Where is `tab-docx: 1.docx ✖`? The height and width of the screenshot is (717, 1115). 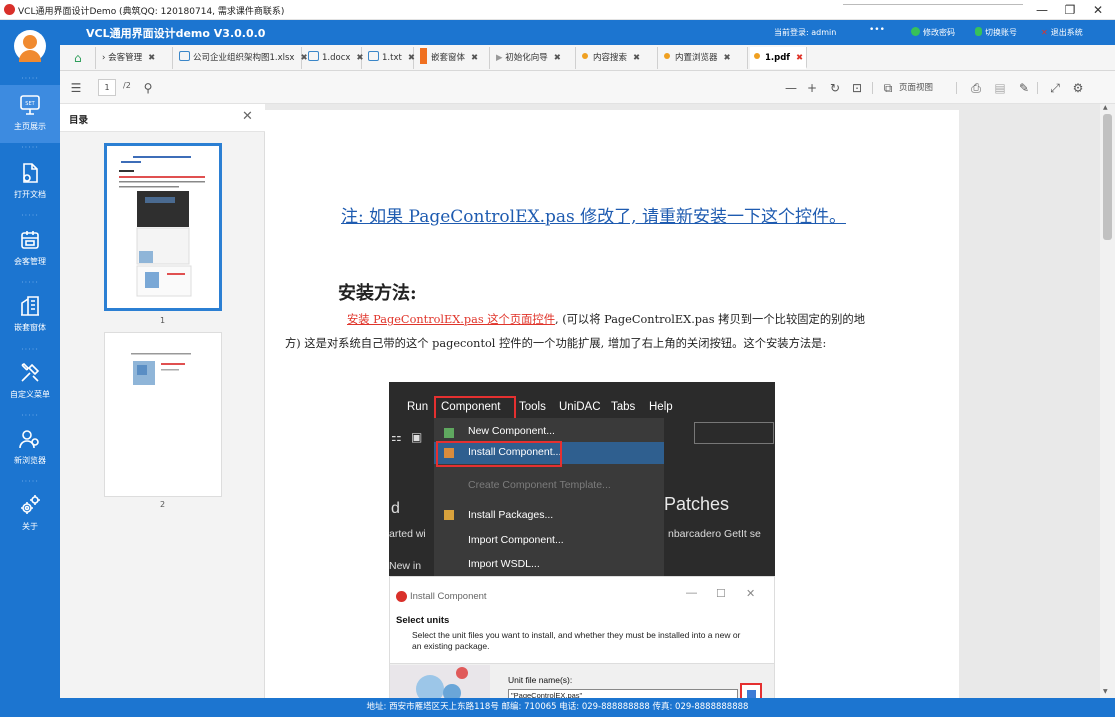 tab-docx: 1.docx ✖ is located at coordinates (334, 58).